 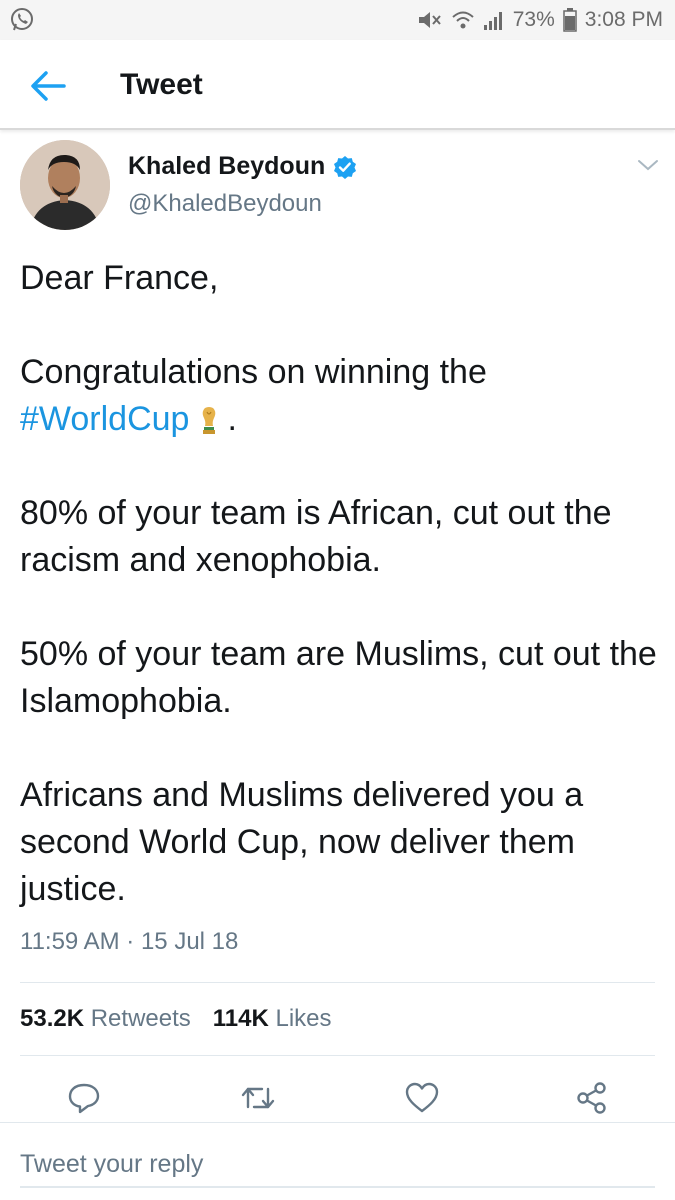 I want to click on verified-badge-icon, so click(x=345, y=167).